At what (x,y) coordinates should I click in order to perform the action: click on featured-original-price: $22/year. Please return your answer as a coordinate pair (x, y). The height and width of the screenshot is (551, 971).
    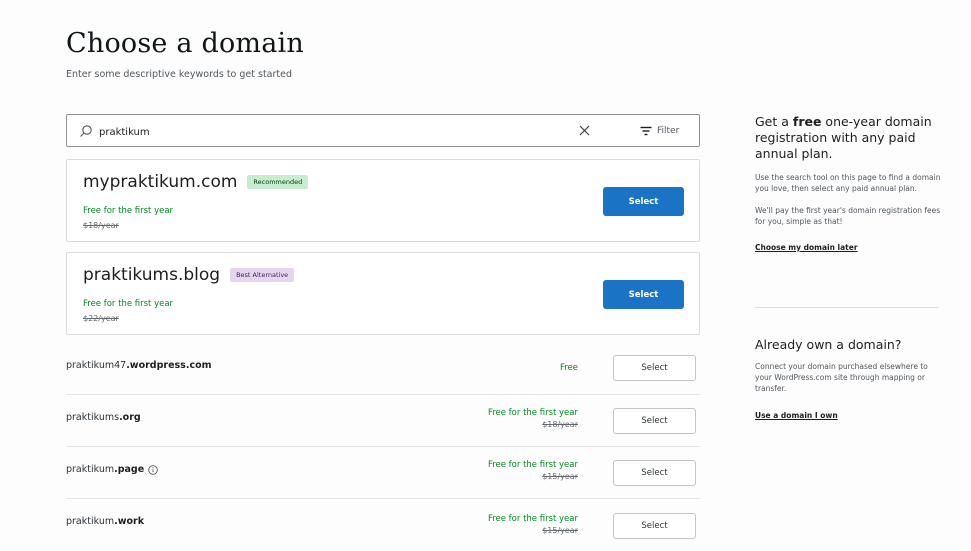
    Looking at the image, I should click on (101, 318).